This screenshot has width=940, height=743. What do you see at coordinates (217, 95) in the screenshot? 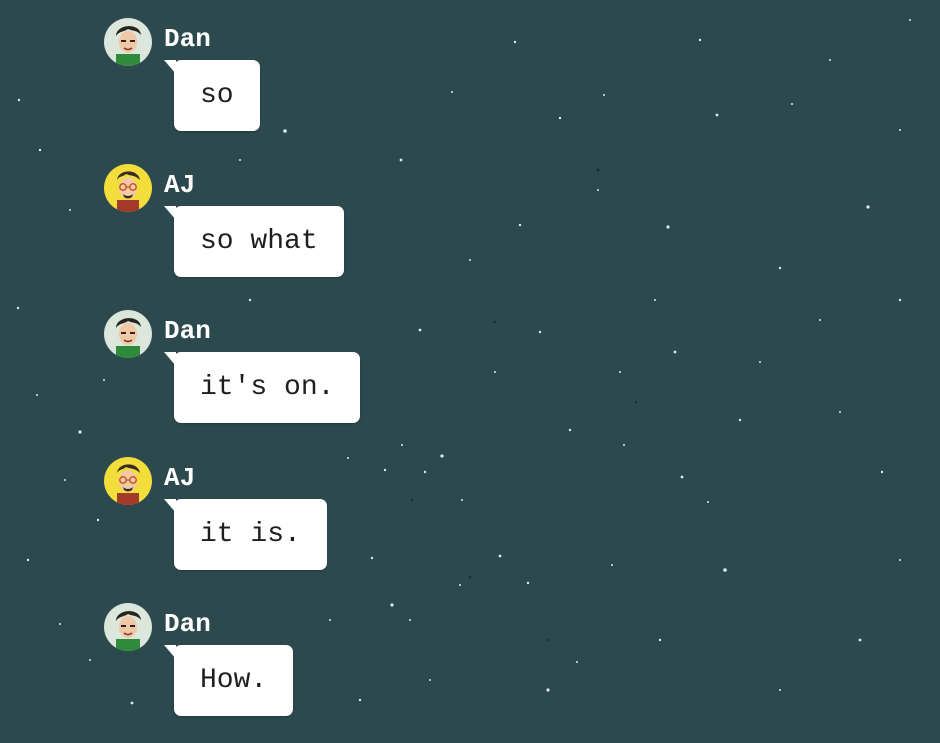
I see `message-text: so` at bounding box center [217, 95].